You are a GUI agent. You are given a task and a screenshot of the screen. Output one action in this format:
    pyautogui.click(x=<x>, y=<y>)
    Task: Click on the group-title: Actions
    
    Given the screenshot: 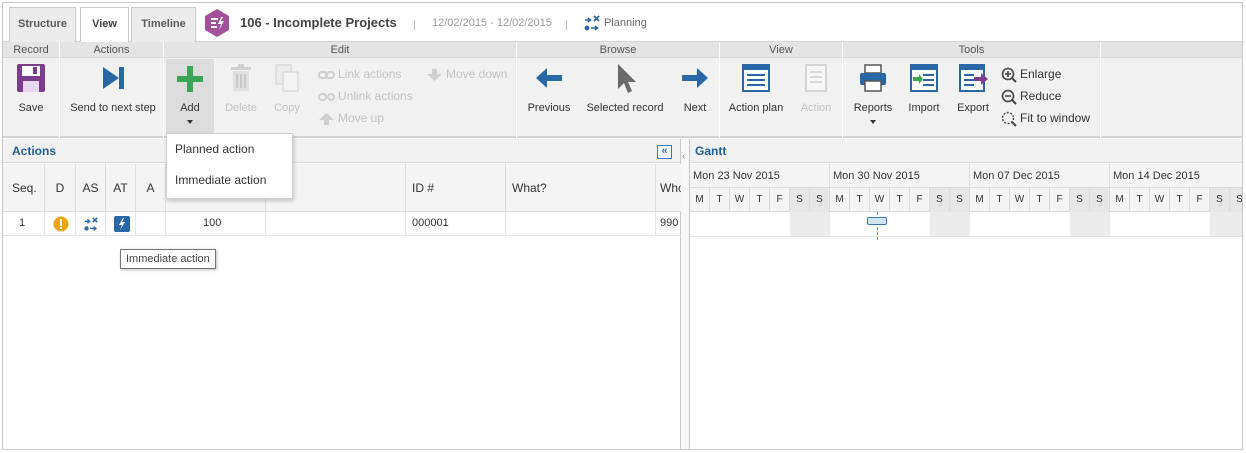 What is the action you would take?
    pyautogui.click(x=111, y=50)
    